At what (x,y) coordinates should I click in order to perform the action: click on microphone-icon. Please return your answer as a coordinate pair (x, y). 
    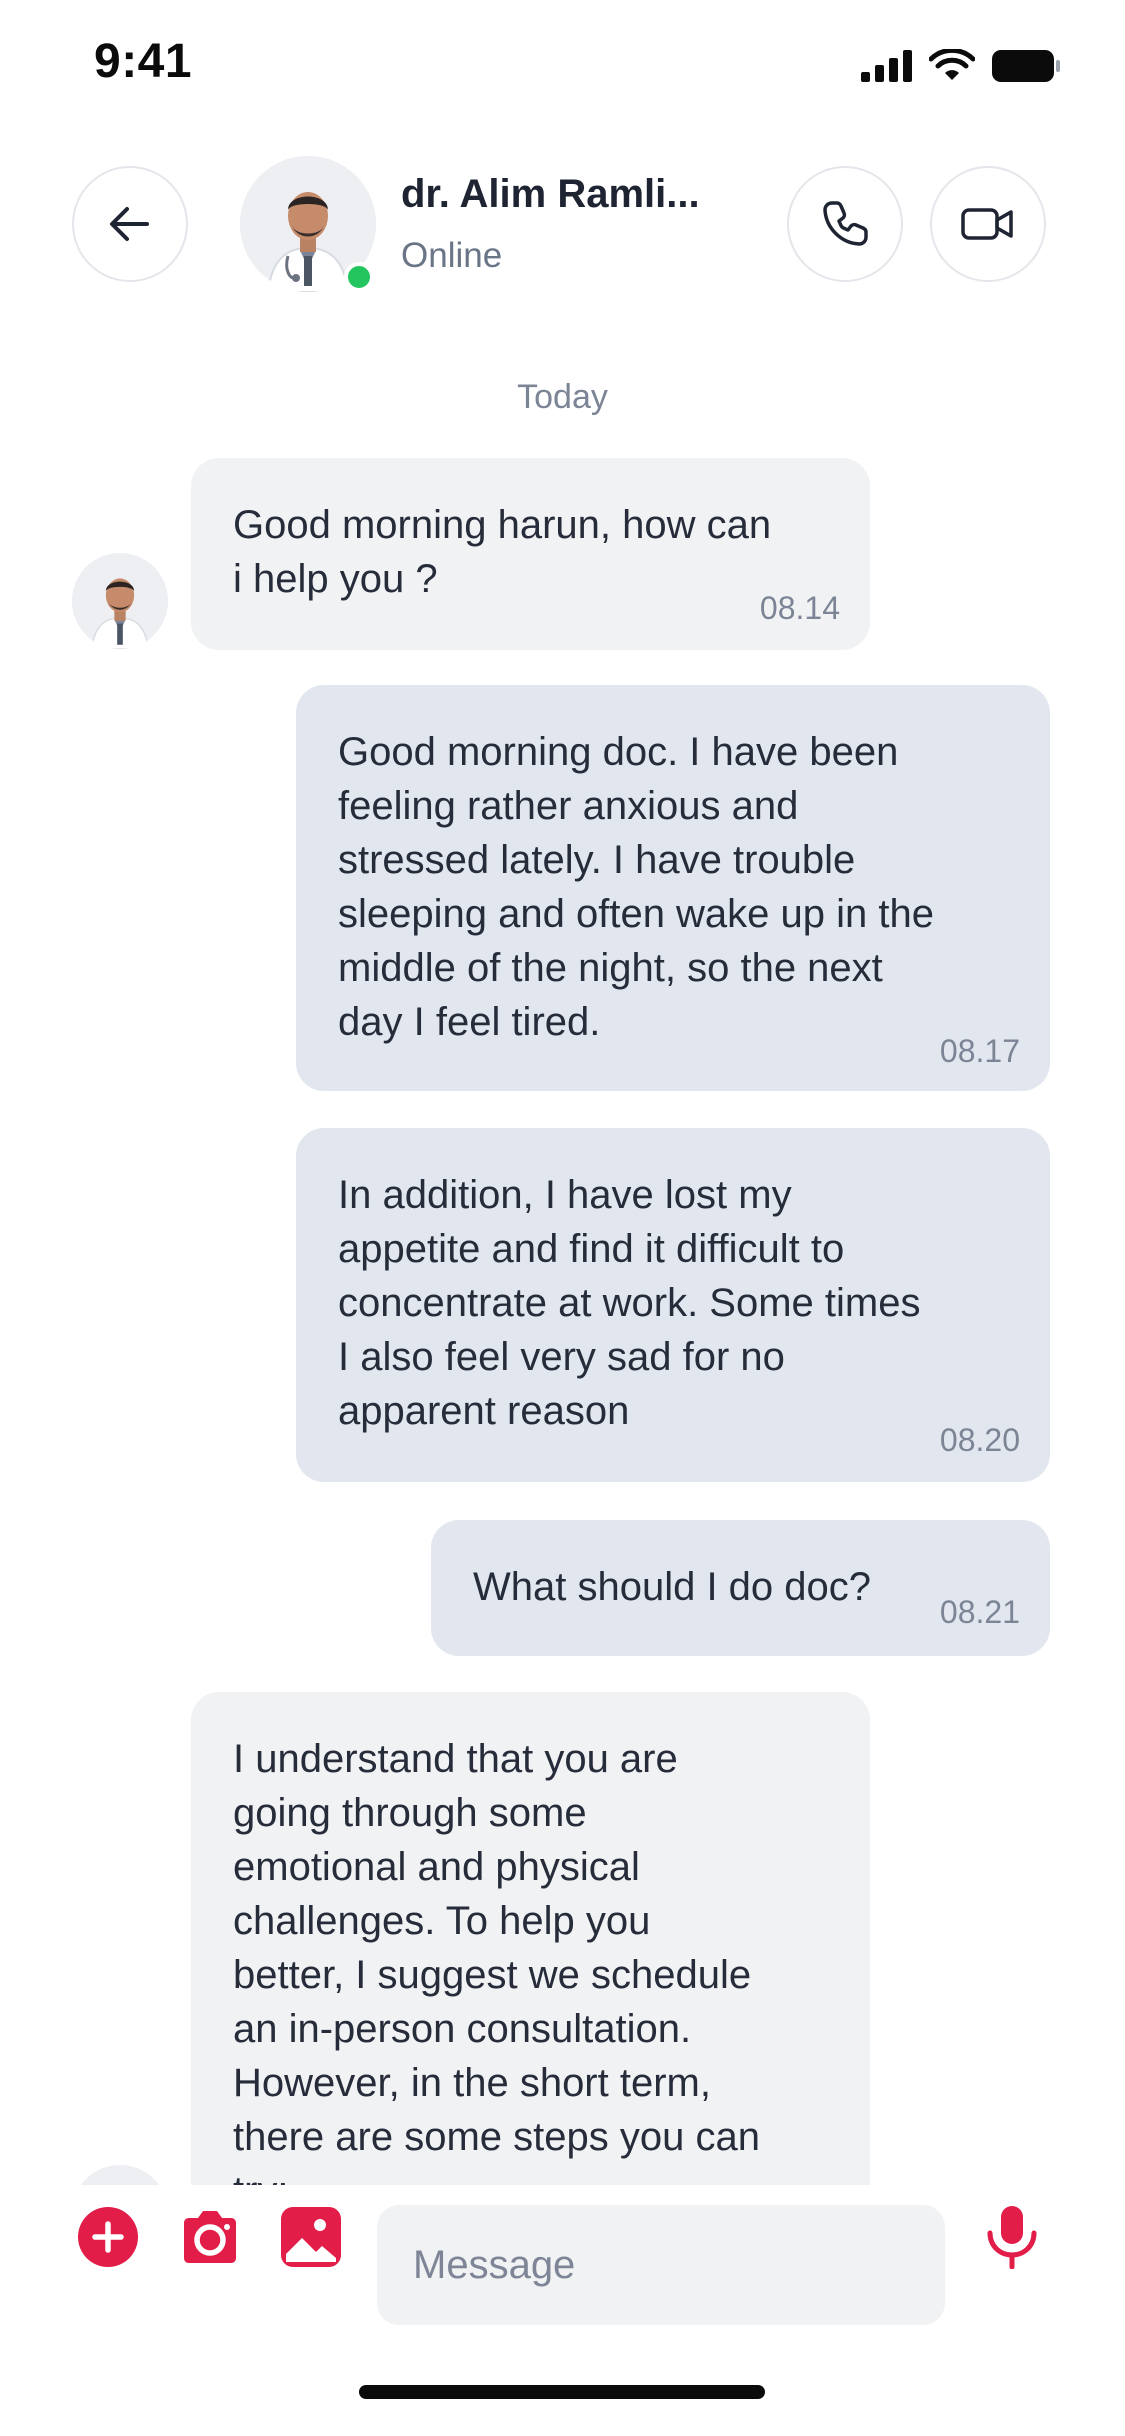
    Looking at the image, I should click on (1012, 2237).